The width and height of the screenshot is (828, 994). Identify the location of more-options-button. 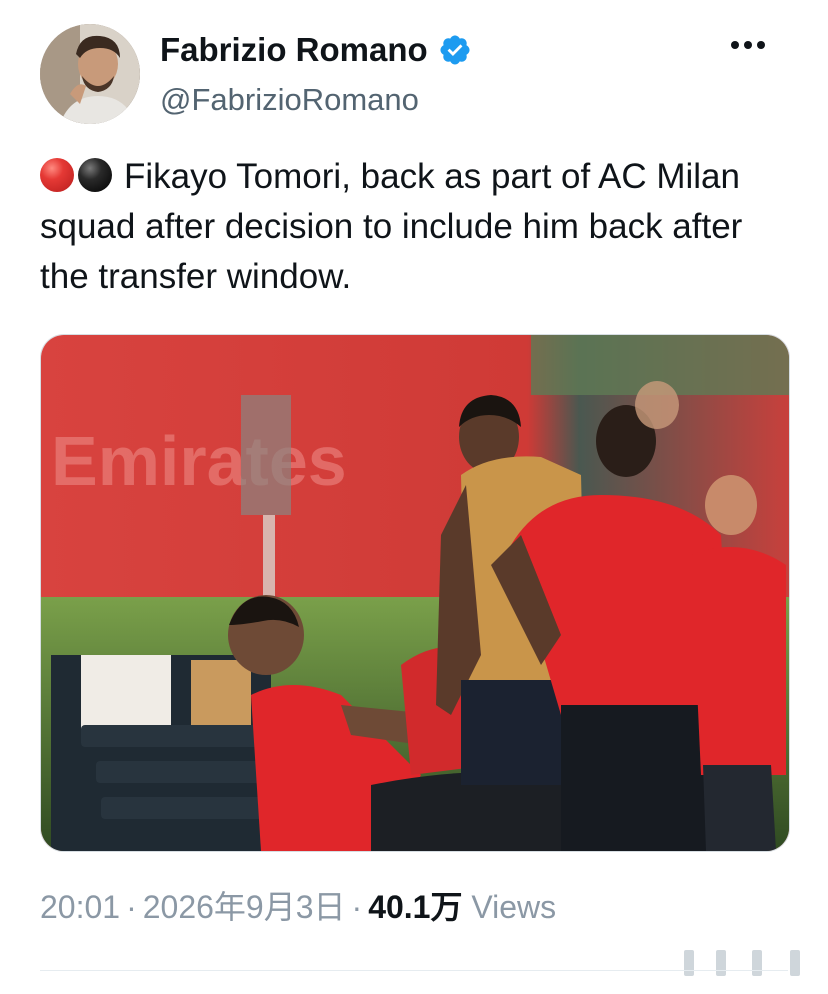
(748, 45).